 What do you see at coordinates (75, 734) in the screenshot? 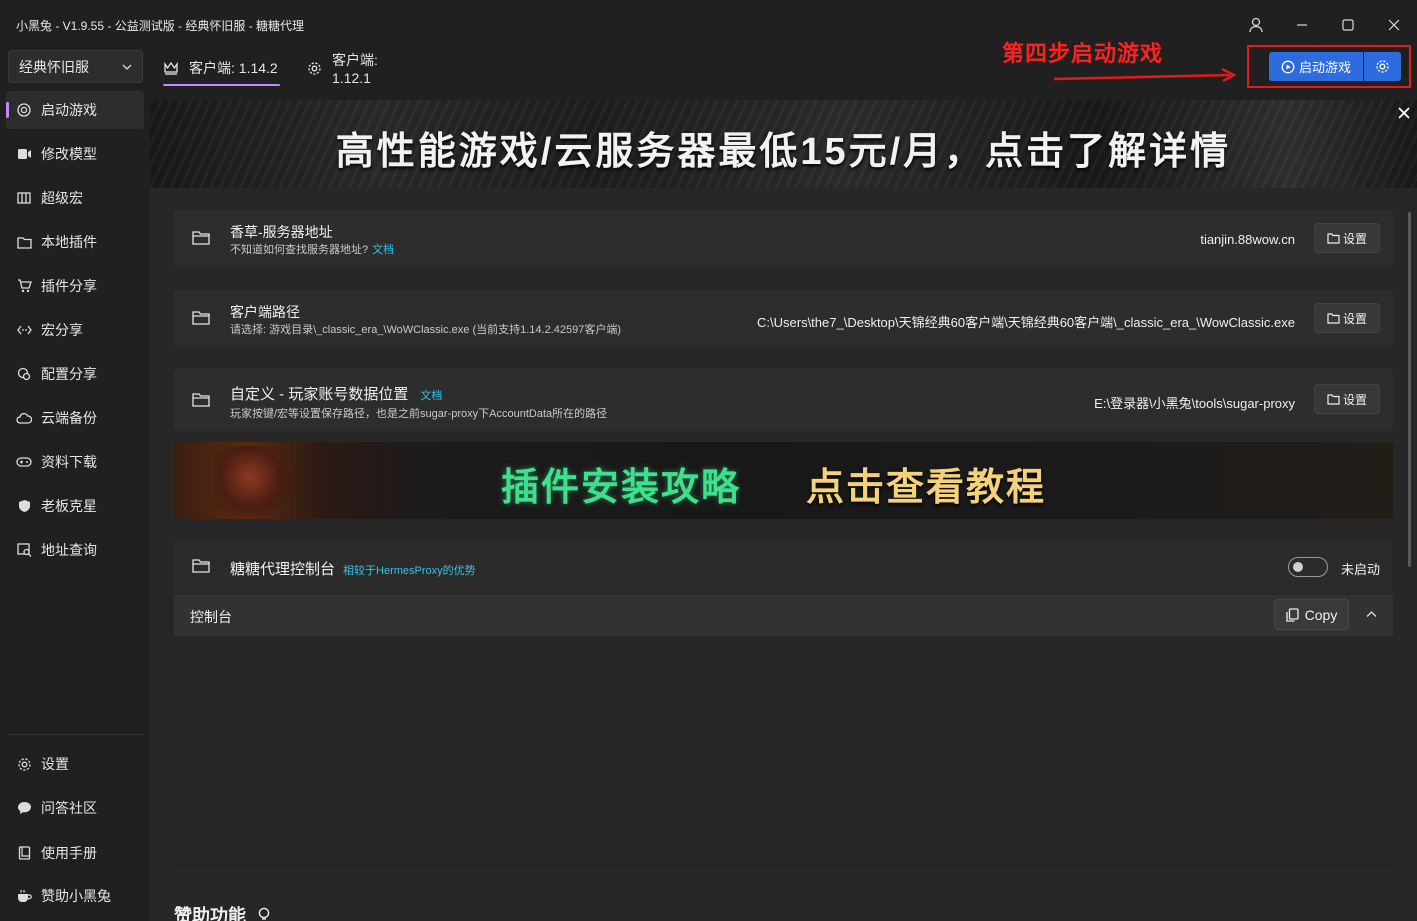
I see `sidebar-divider` at bounding box center [75, 734].